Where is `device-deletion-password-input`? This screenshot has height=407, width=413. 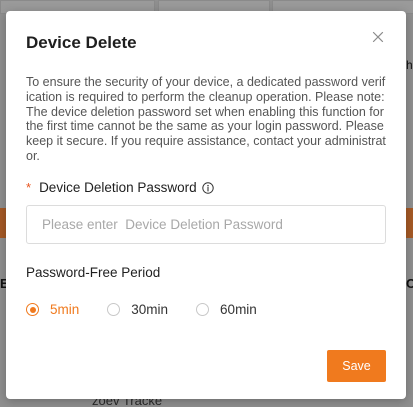 device-deletion-password-input is located at coordinates (206, 224).